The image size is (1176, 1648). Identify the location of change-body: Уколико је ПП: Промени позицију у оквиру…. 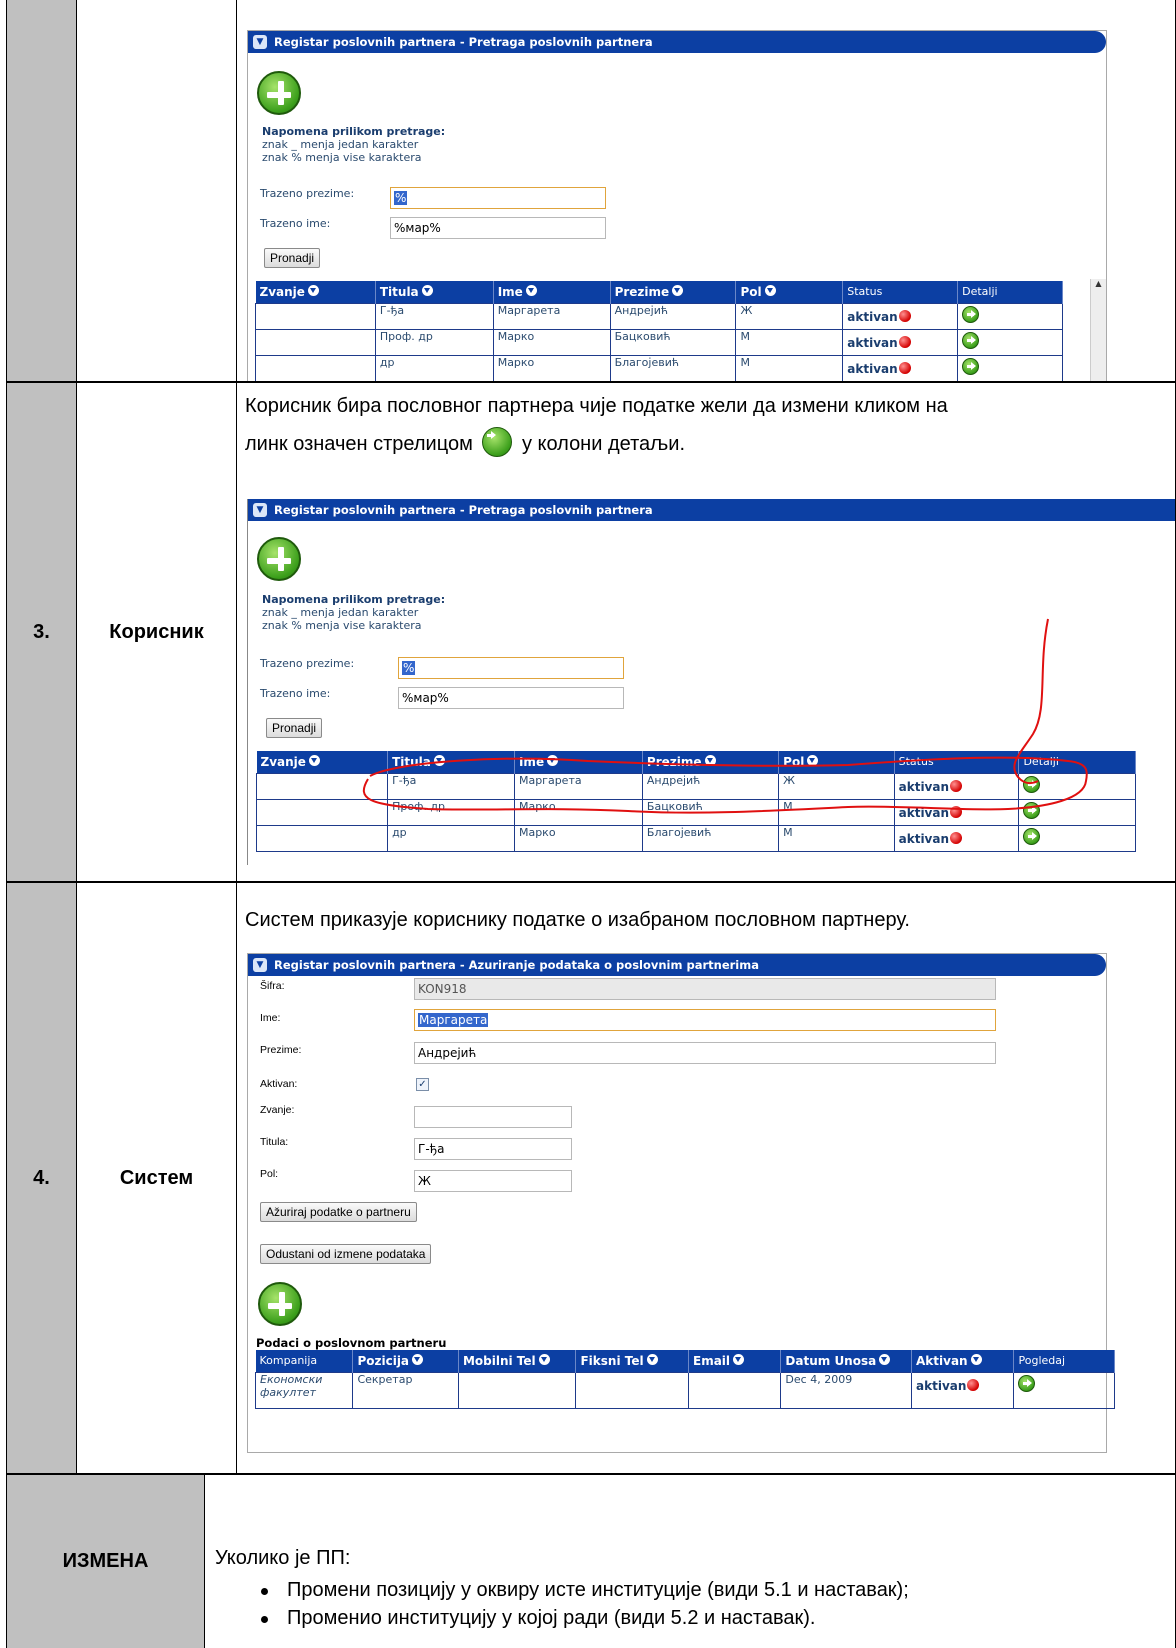
(690, 1561).